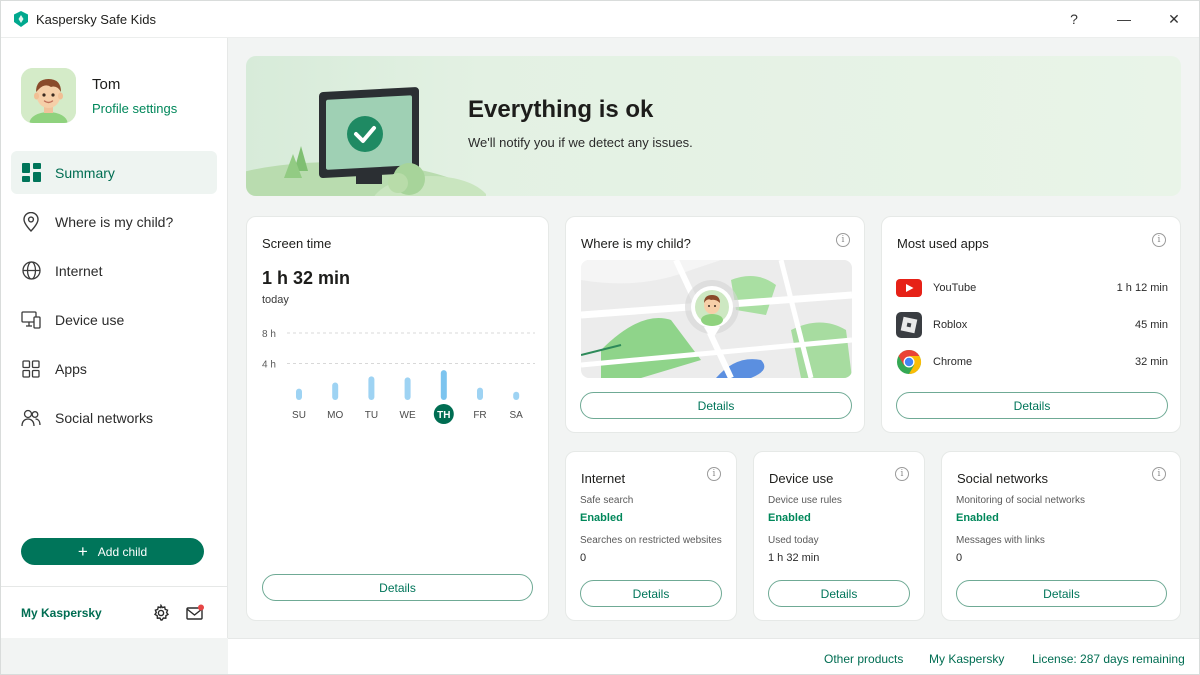 The height and width of the screenshot is (675, 1200). What do you see at coordinates (21, 19) in the screenshot?
I see `kaspersky-logo-icon` at bounding box center [21, 19].